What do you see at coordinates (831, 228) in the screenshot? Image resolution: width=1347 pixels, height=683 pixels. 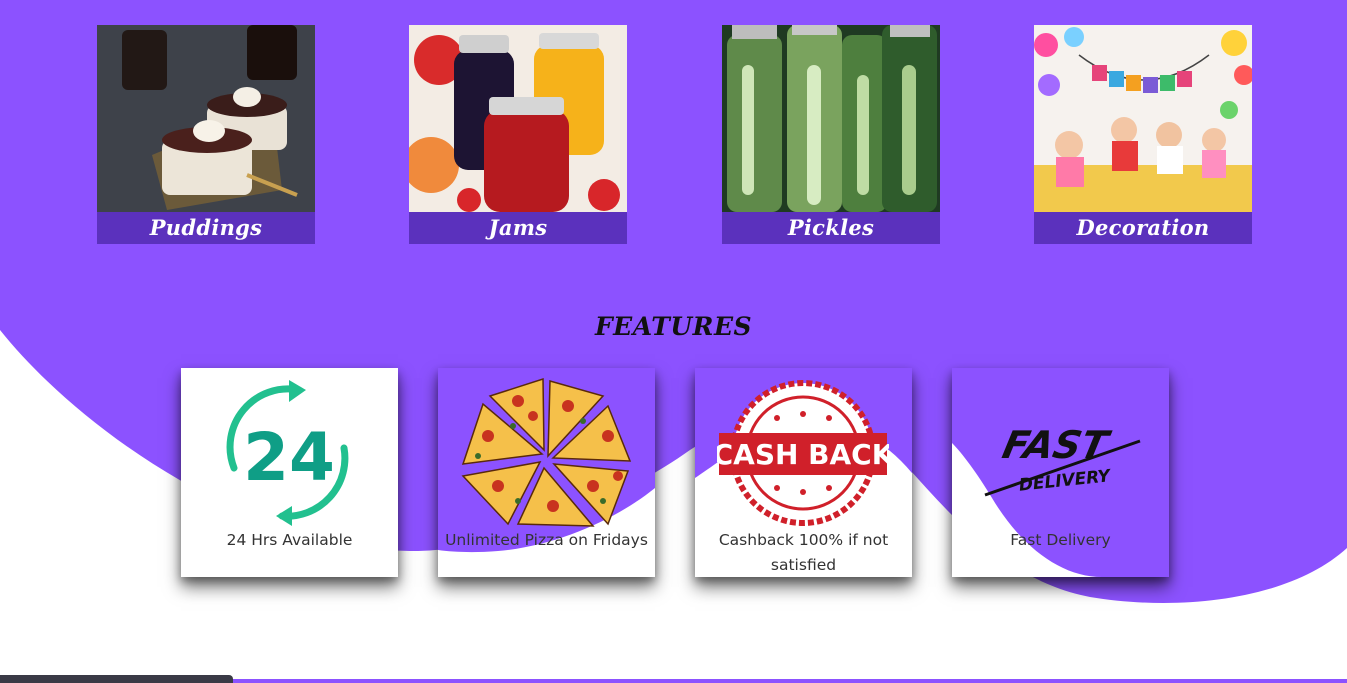 I see `category-label: Pickles` at bounding box center [831, 228].